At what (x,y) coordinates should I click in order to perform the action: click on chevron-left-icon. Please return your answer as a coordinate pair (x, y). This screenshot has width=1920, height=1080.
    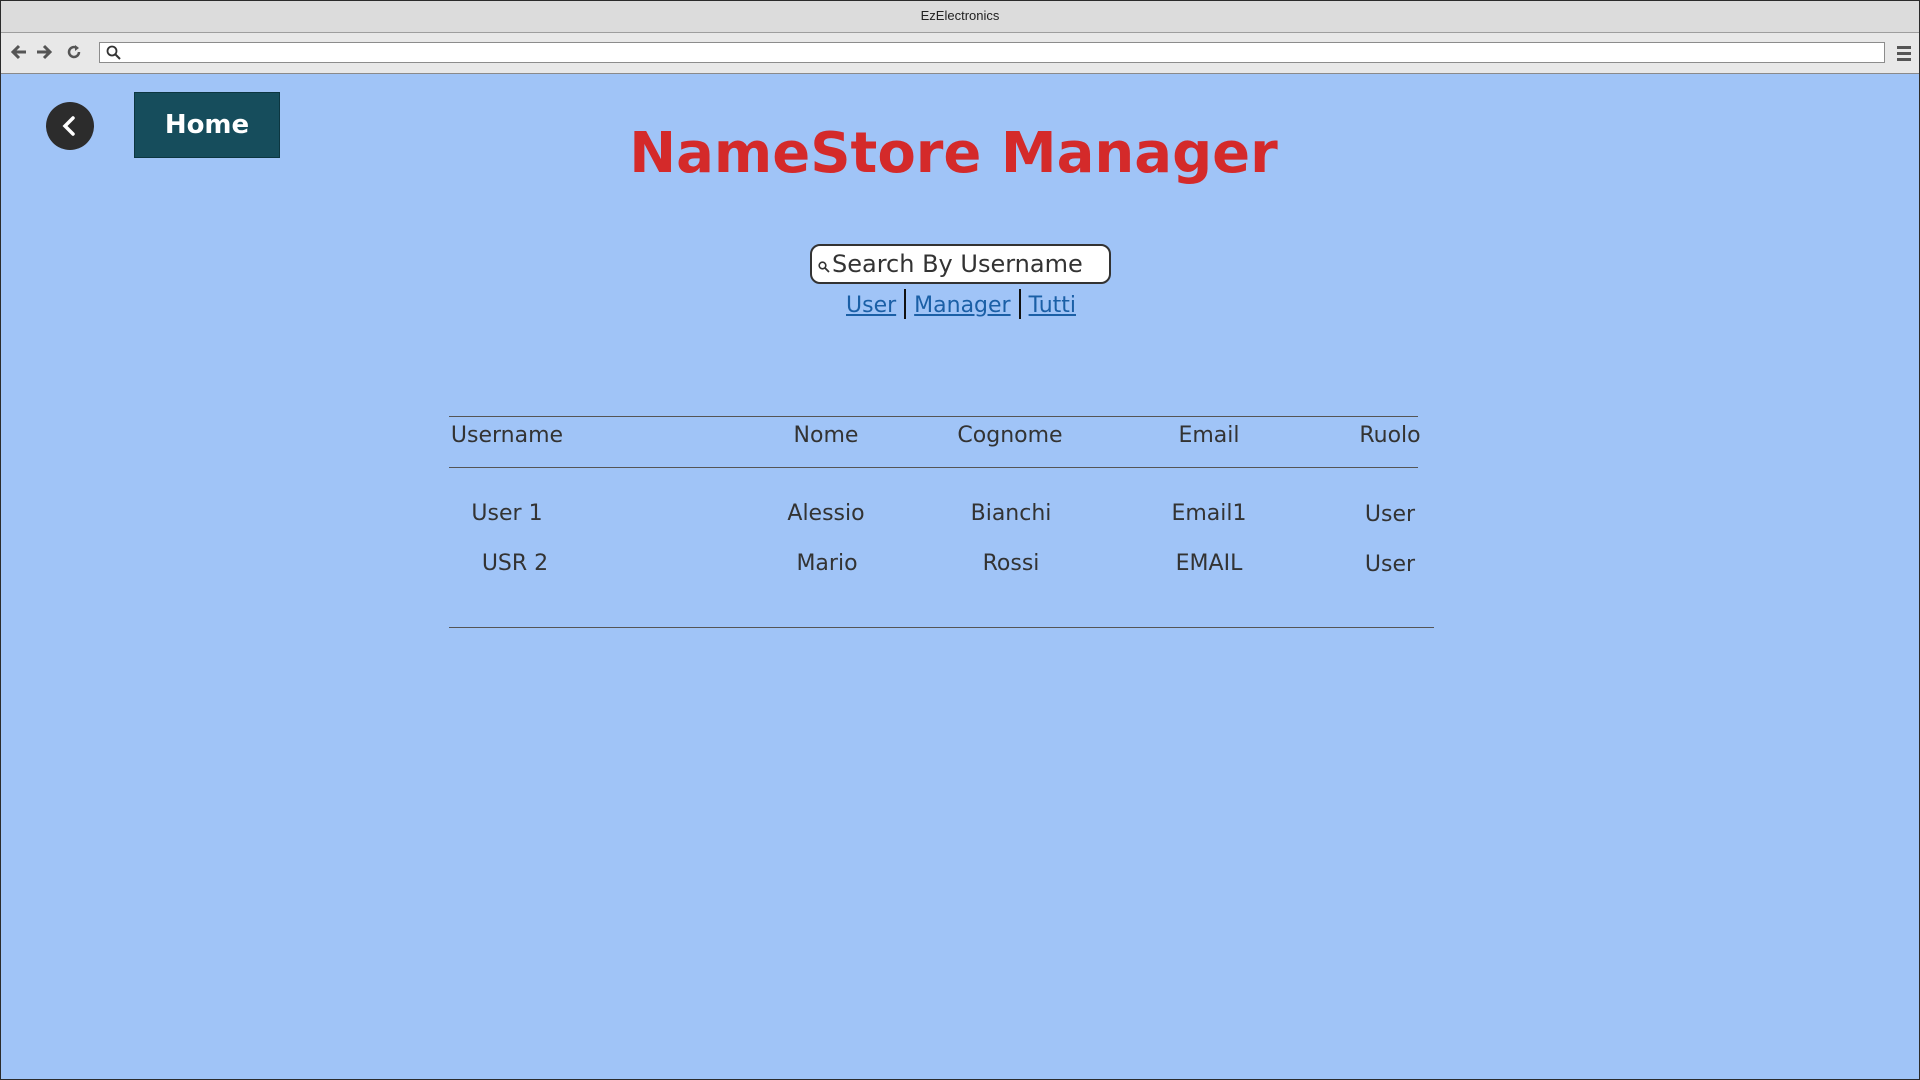
    Looking at the image, I should click on (68, 126).